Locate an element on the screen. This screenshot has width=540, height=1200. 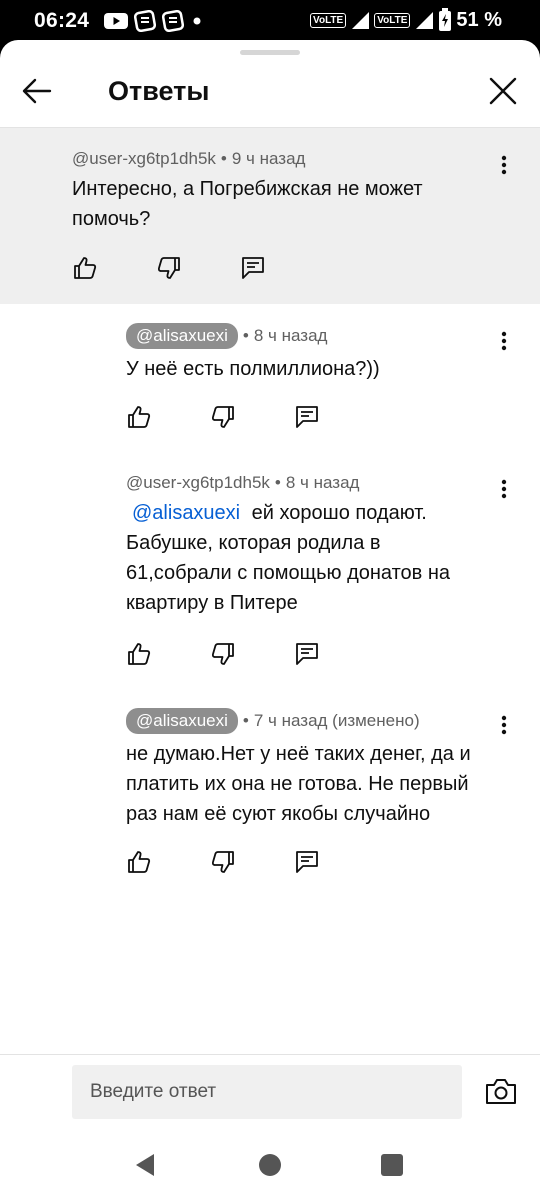
comment-meta: @user-xg6tp1dh5k • 9 ч назад is located at coordinates (272, 159).